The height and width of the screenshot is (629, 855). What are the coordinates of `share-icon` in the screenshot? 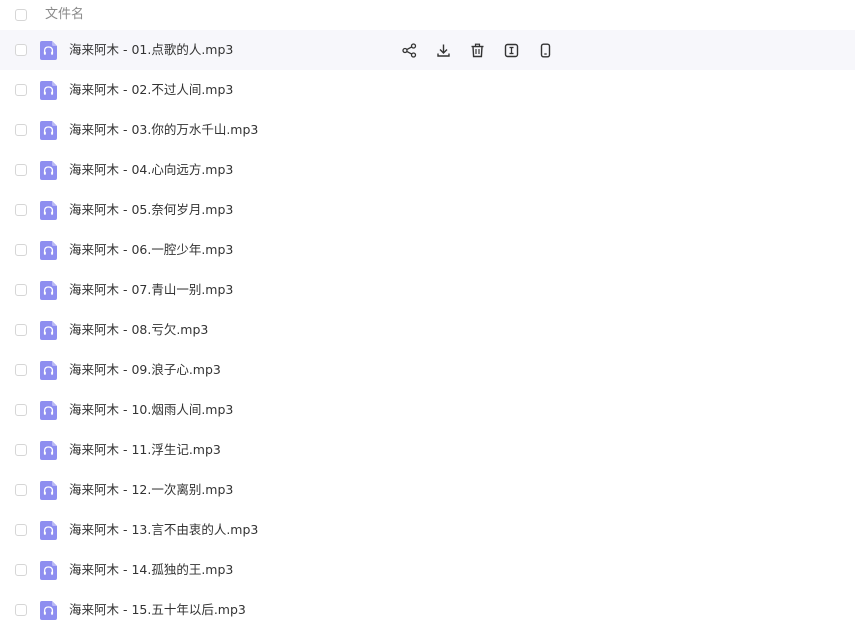 It's located at (409, 50).